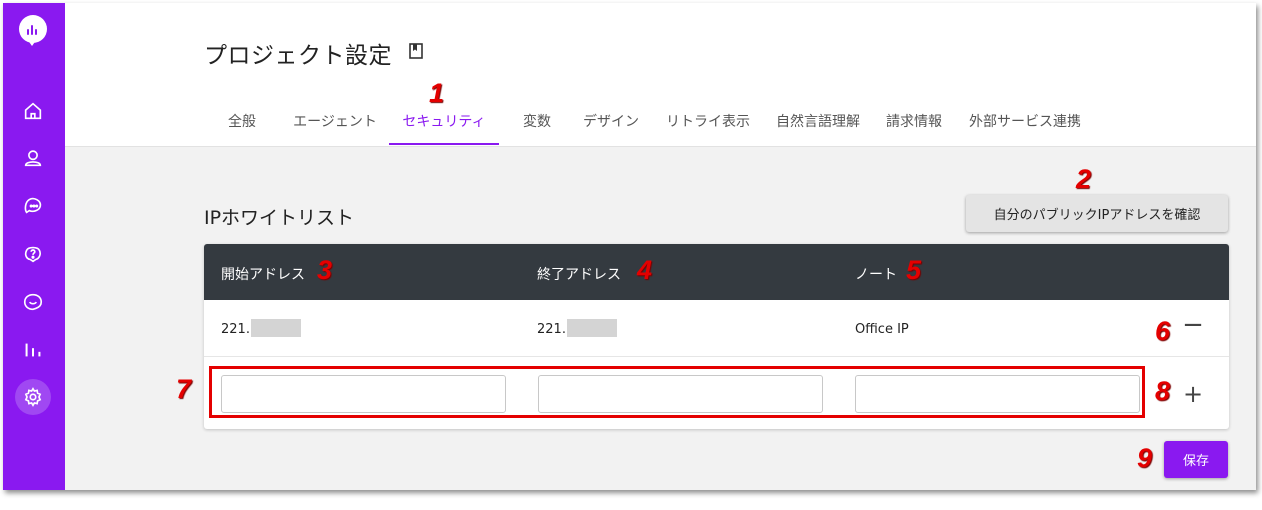 This screenshot has width=1262, height=510. Describe the element at coordinates (33, 30) in the screenshot. I see `app-logo-icon` at that location.